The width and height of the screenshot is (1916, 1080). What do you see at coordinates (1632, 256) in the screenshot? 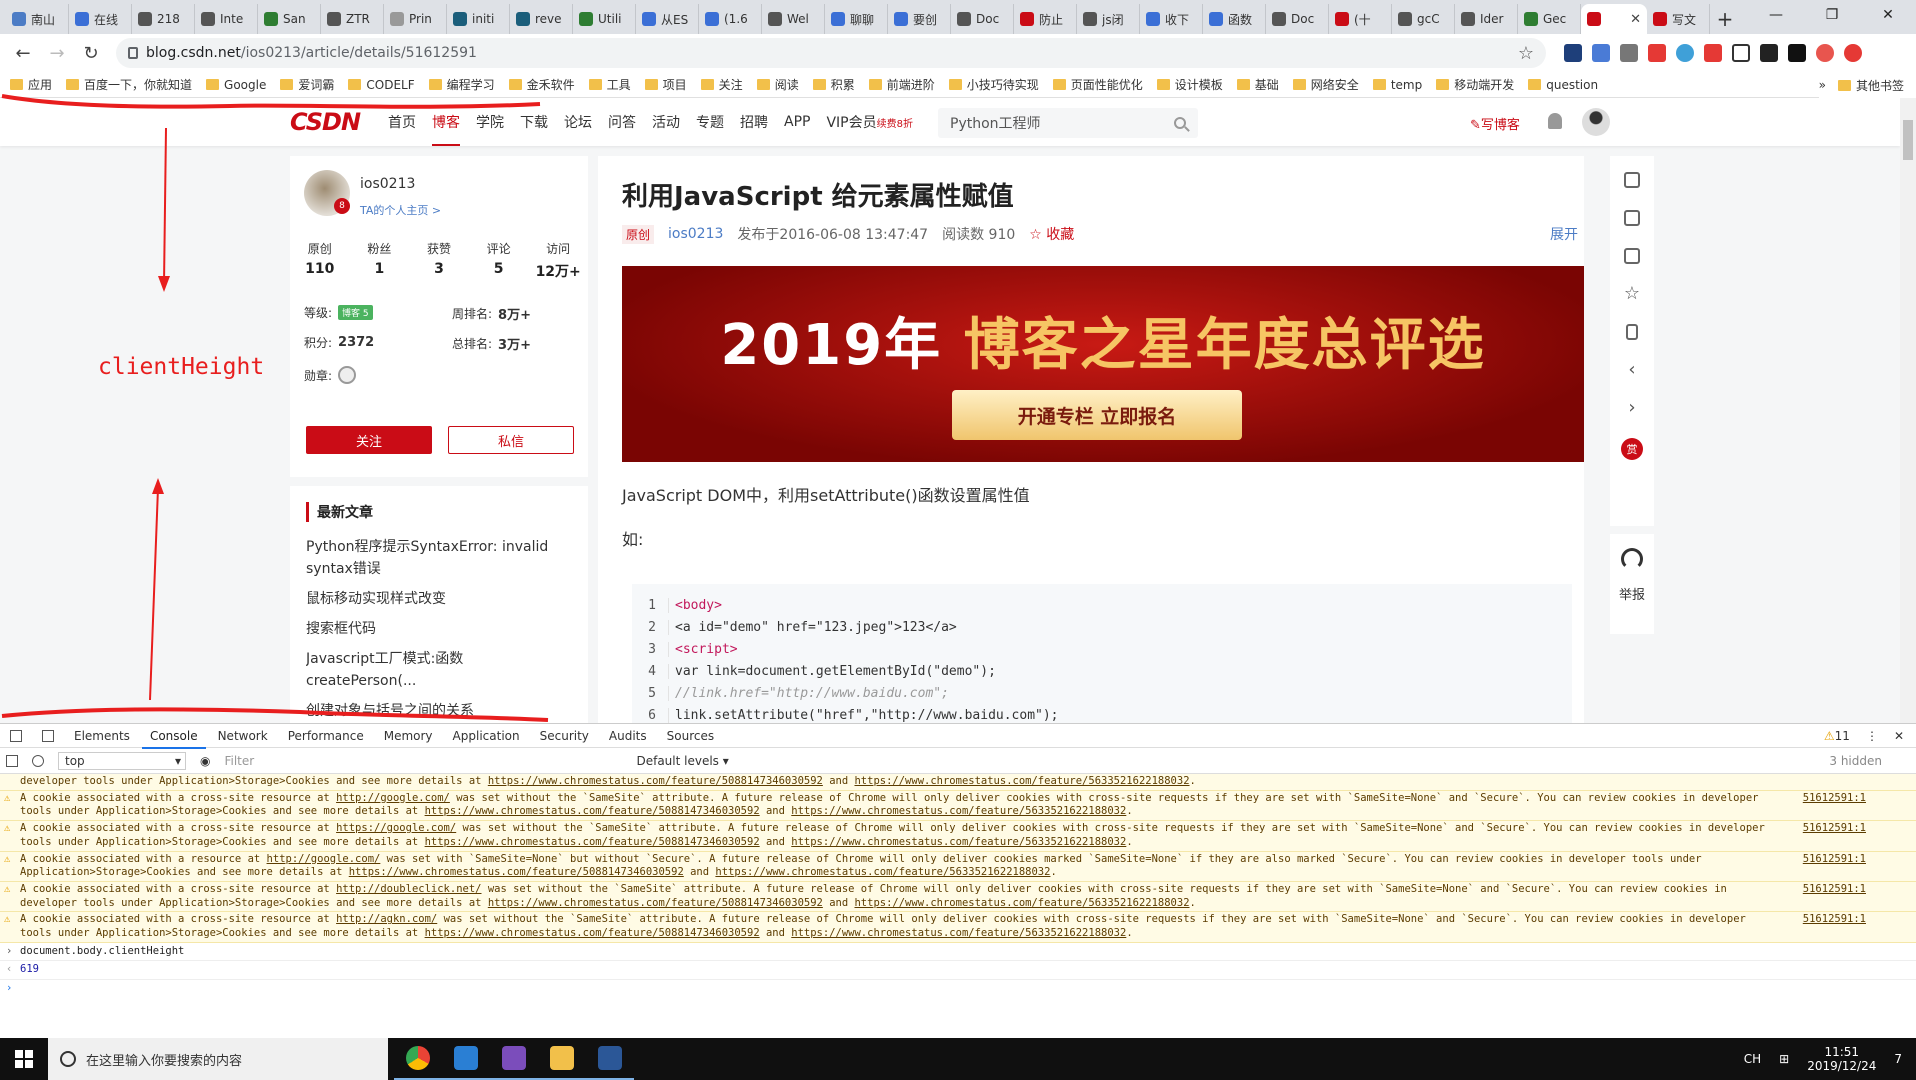
I see `comment-icon` at bounding box center [1632, 256].